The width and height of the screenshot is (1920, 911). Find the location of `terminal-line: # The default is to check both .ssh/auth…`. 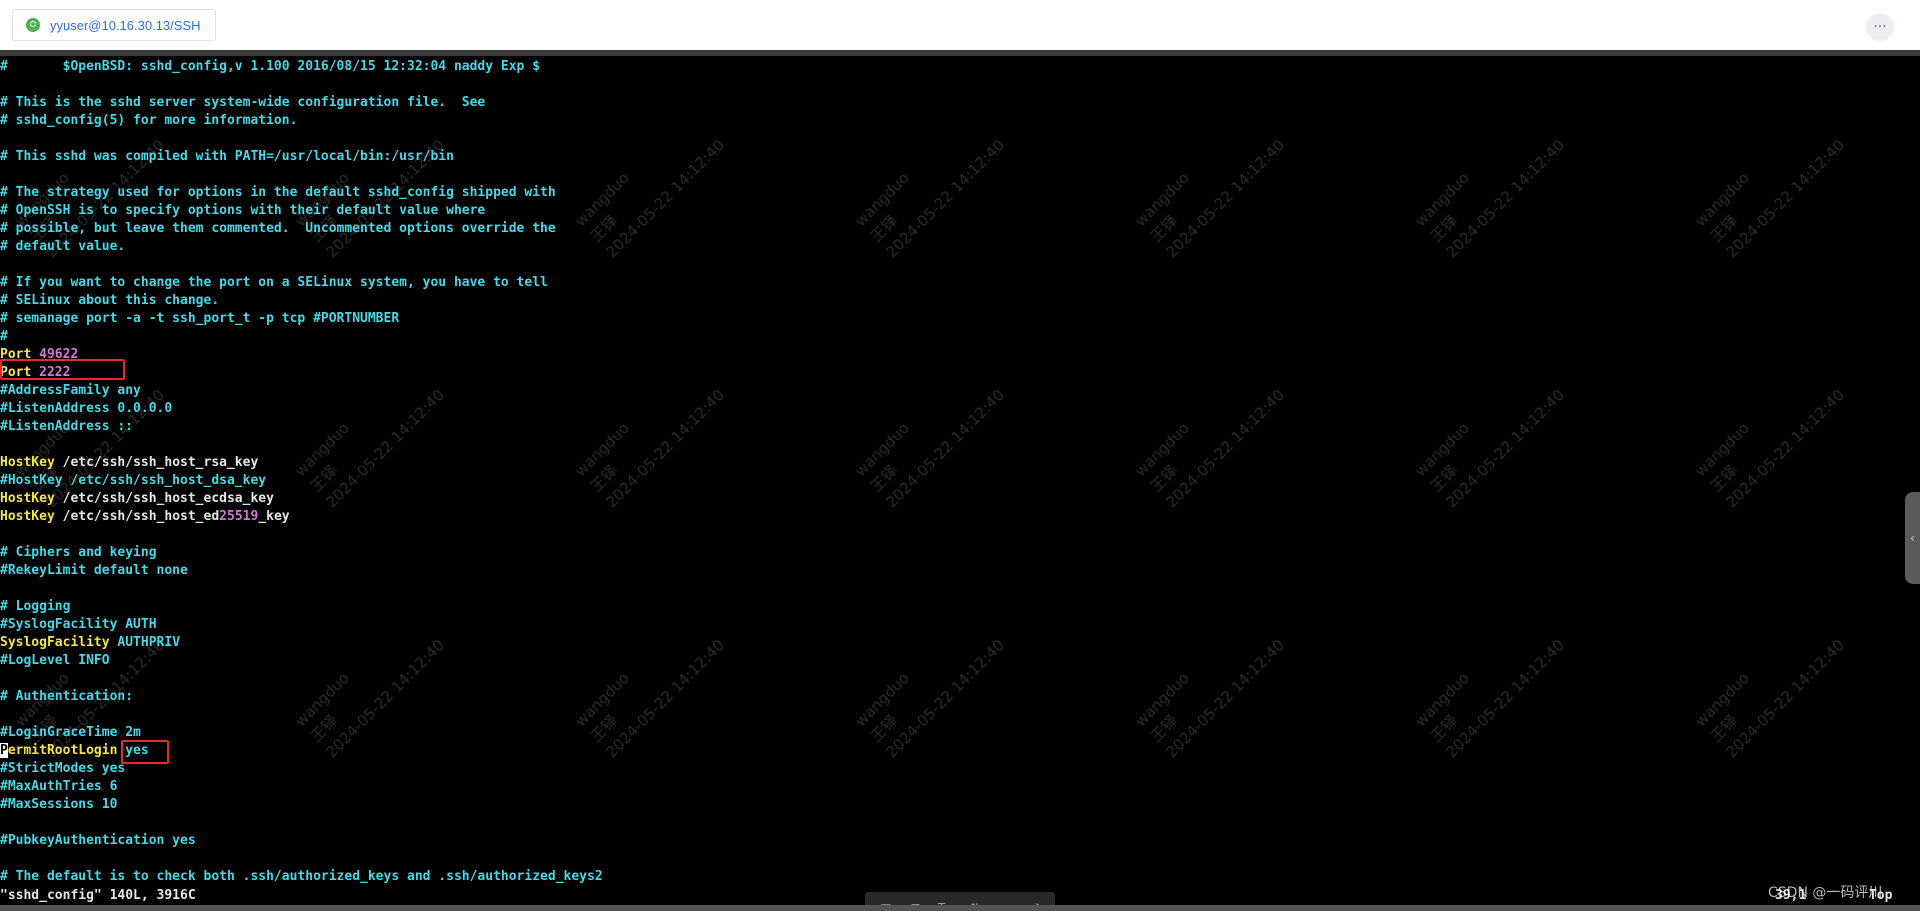

terminal-line: # The default is to check both .ssh/auth… is located at coordinates (301, 877).